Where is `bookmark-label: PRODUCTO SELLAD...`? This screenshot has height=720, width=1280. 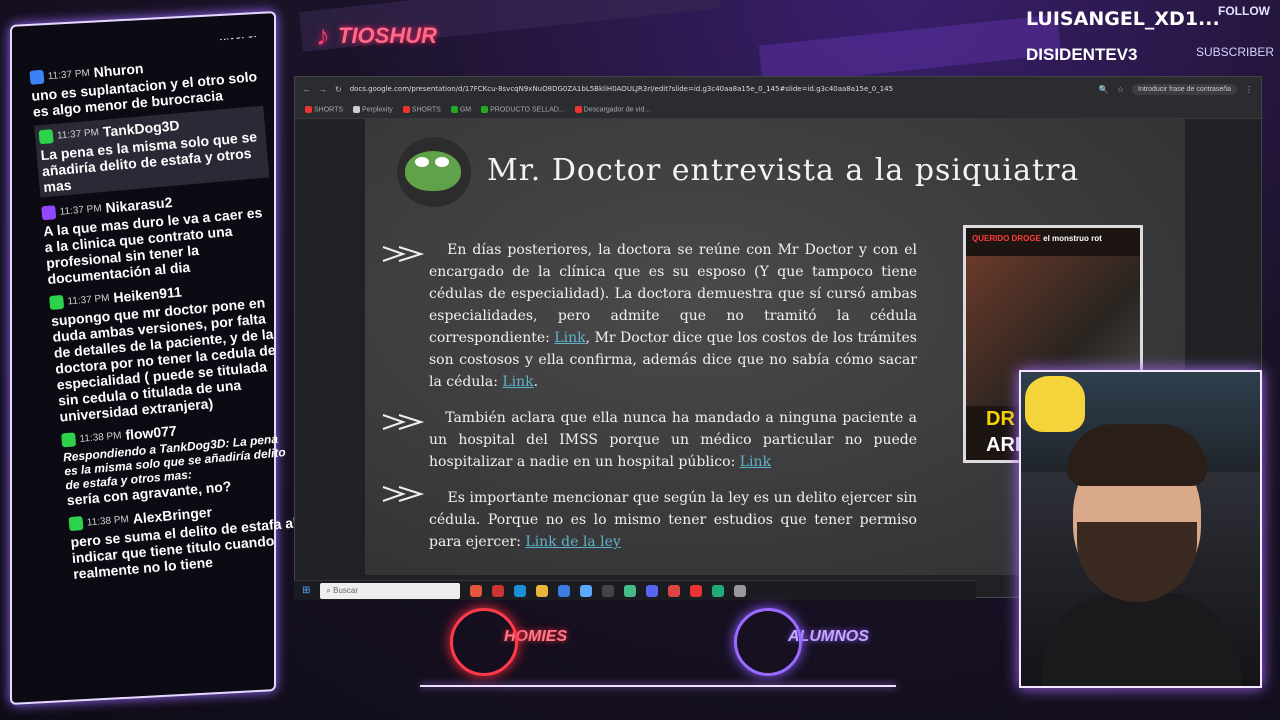
bookmark-label: PRODUCTO SELLAD... is located at coordinates (527, 110).